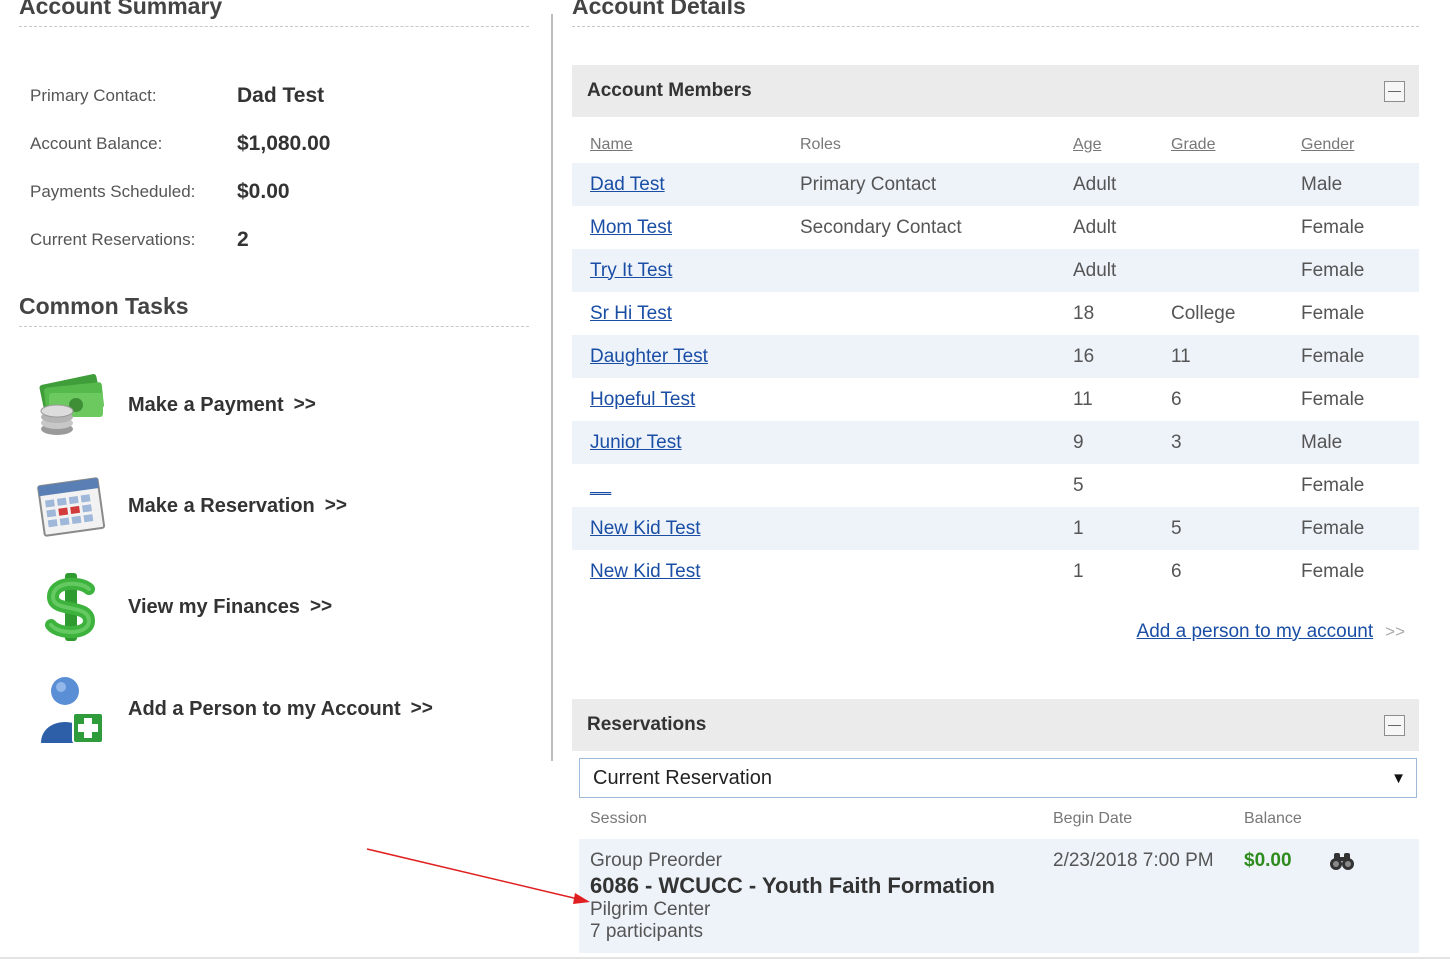  Describe the element at coordinates (284, 143) in the screenshot. I see `summary-value: $1,080.00` at that location.